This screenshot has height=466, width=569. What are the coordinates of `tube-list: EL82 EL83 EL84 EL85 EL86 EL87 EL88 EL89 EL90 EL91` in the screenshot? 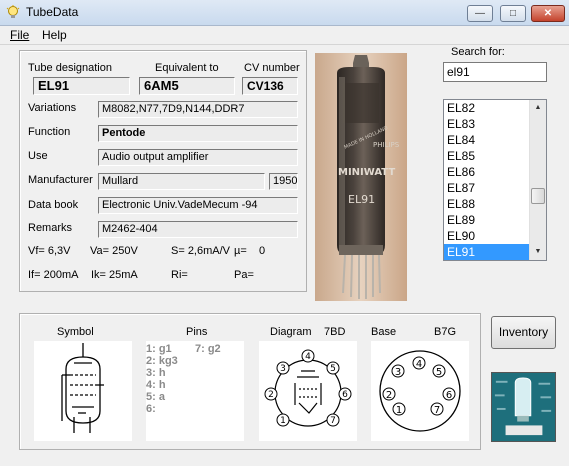 It's located at (487, 180).